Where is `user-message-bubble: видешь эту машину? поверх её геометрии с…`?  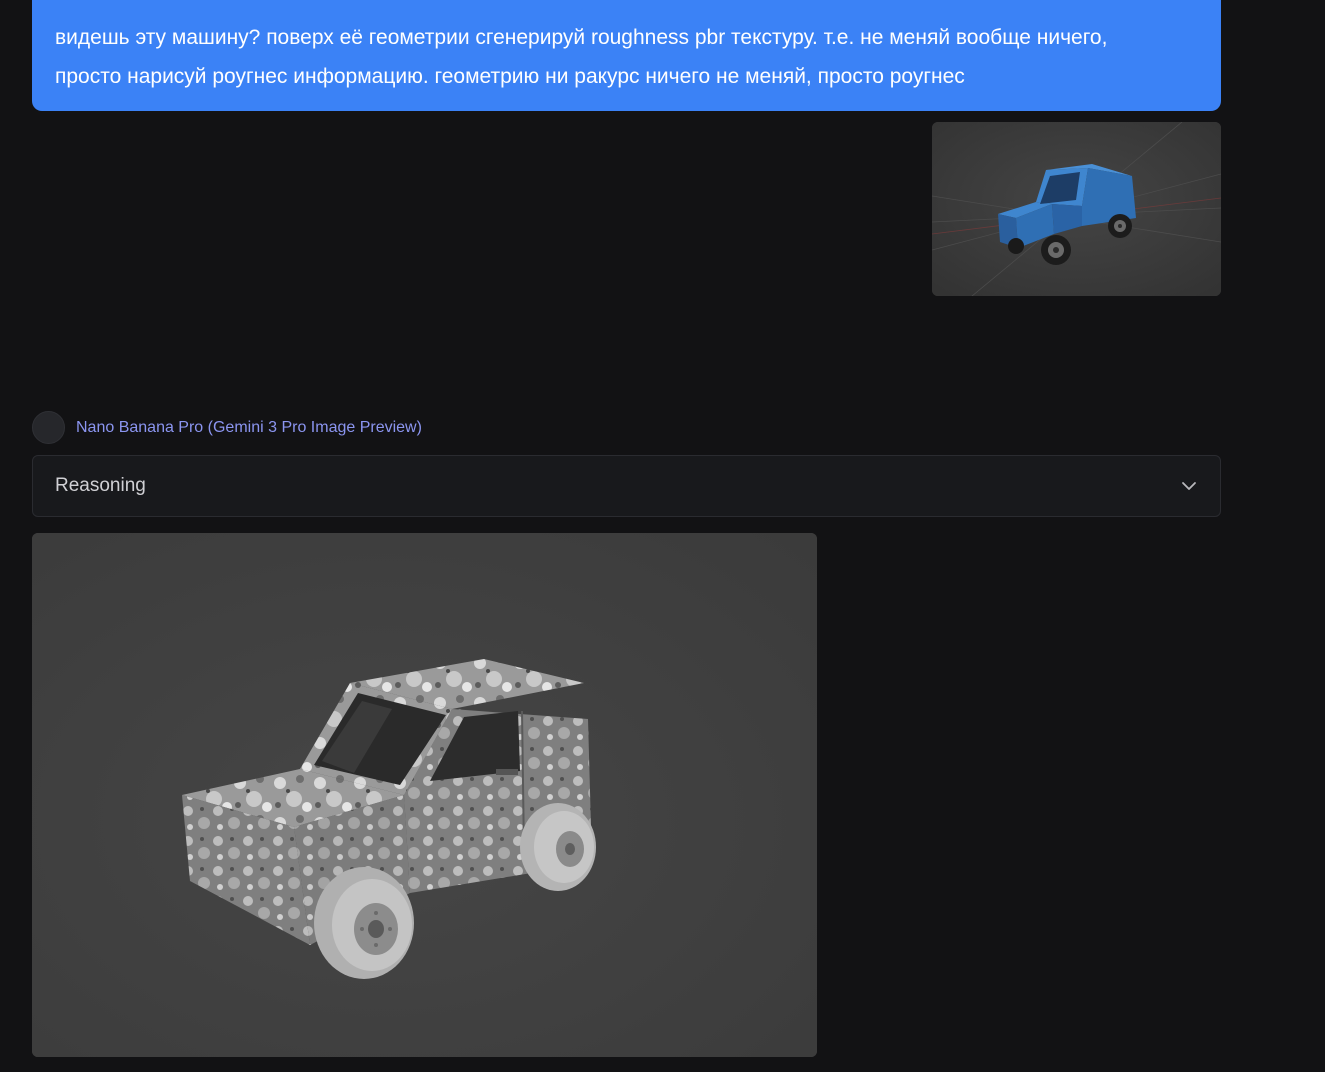
user-message-bubble: видешь эту машину? поверх её геометрии с… is located at coordinates (626, 55).